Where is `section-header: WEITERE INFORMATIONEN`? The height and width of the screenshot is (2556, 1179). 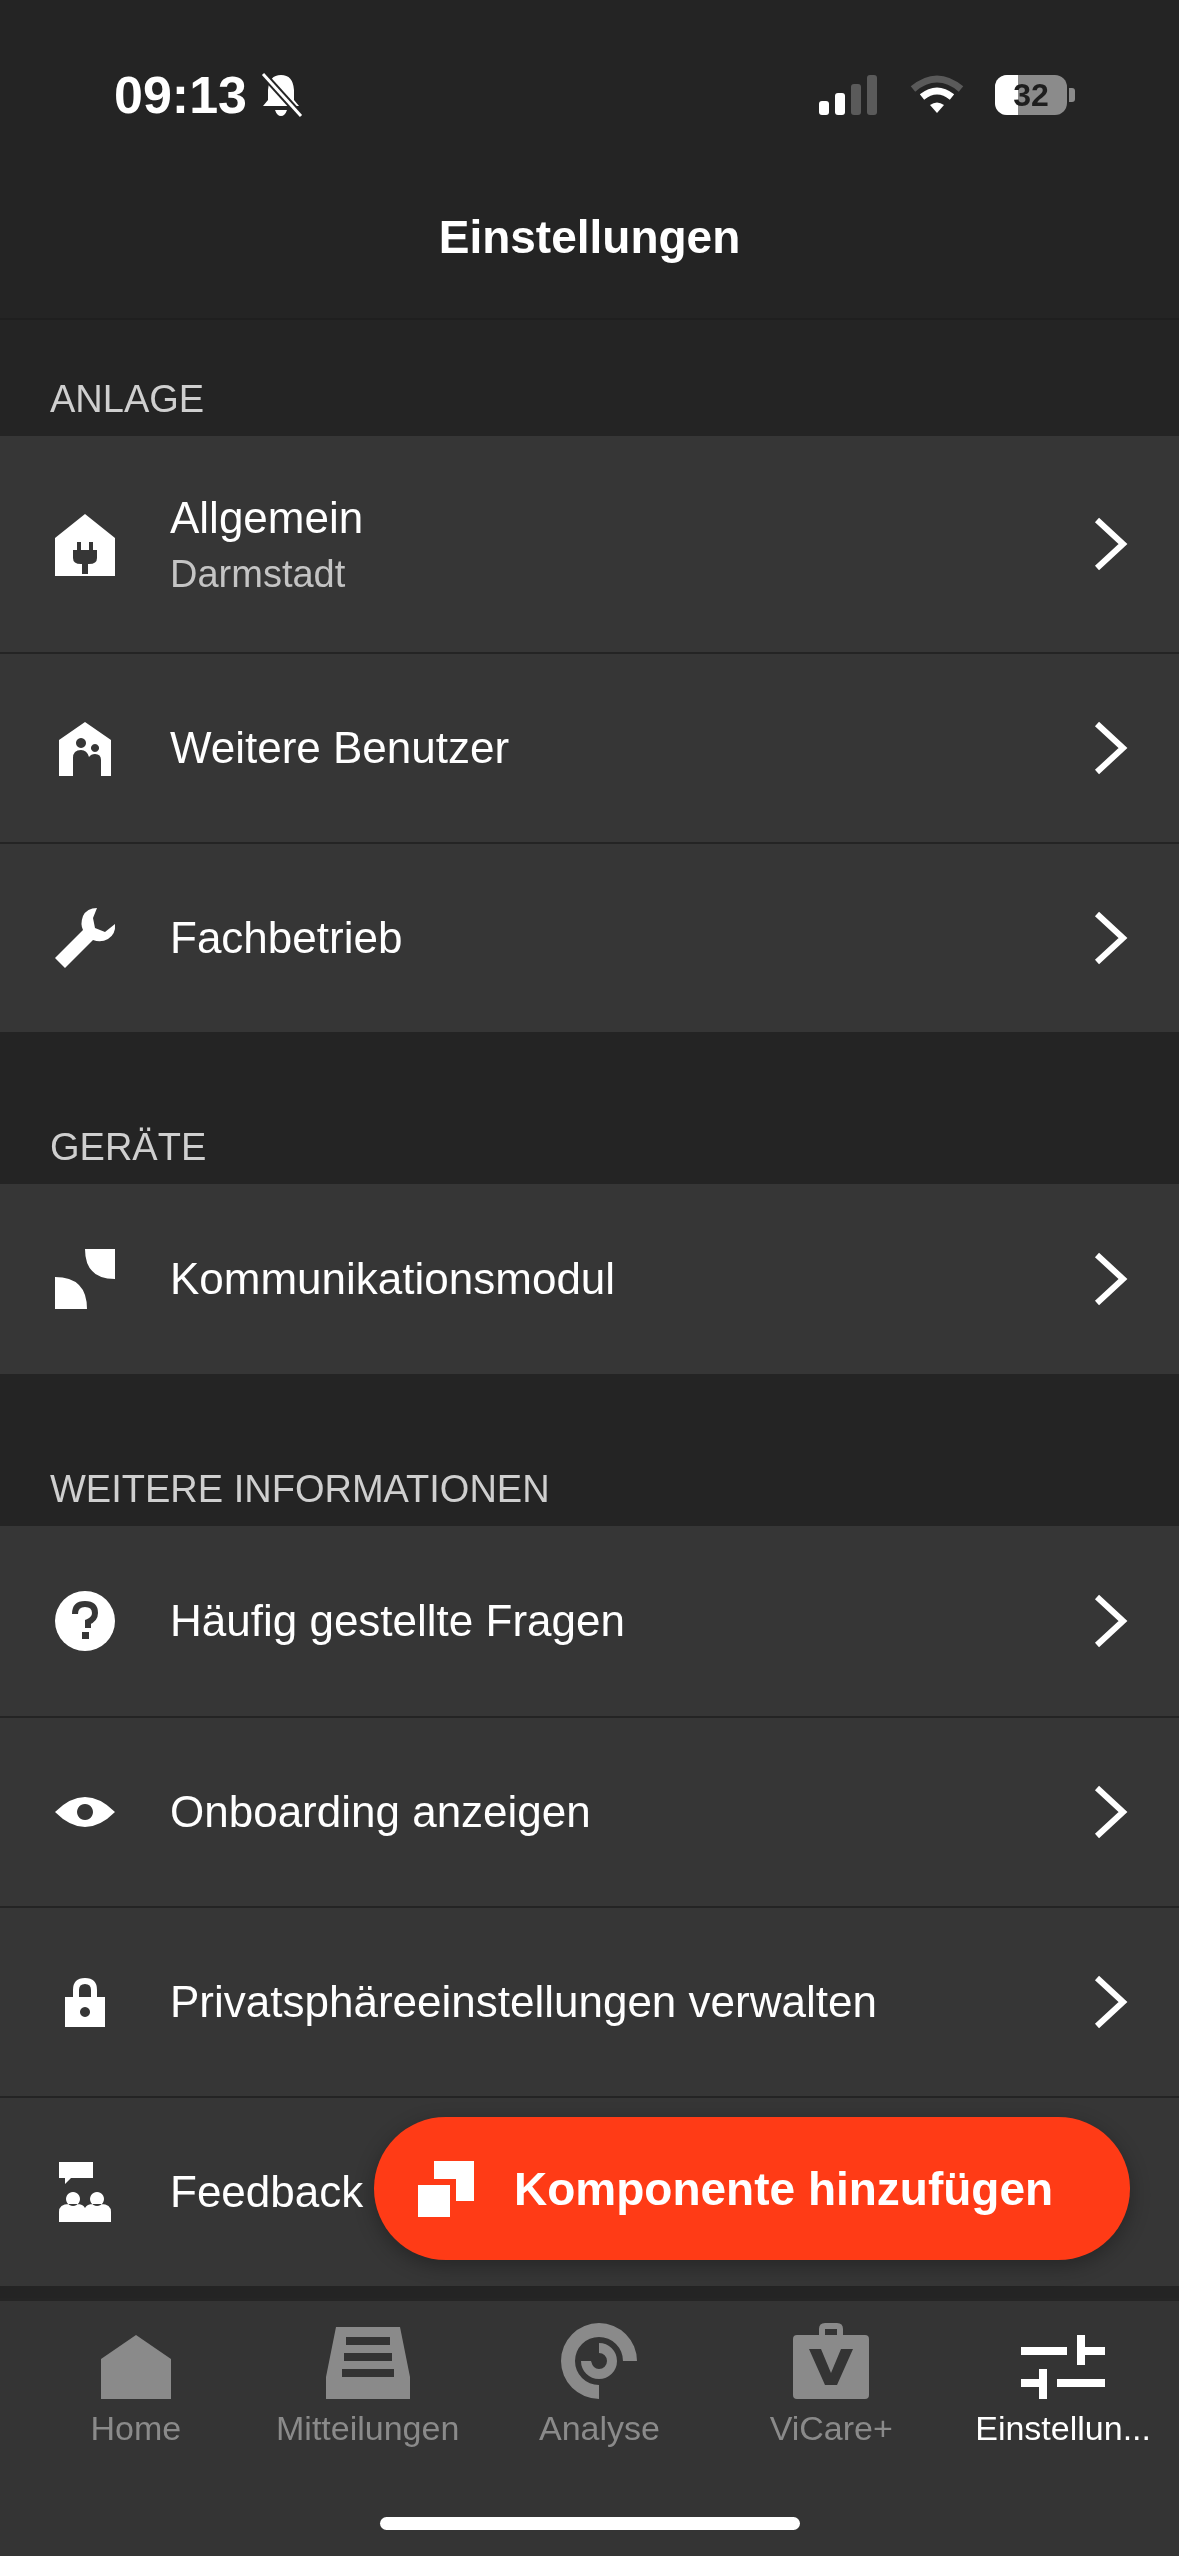
section-header: WEITERE INFORMATIONEN is located at coordinates (300, 1489).